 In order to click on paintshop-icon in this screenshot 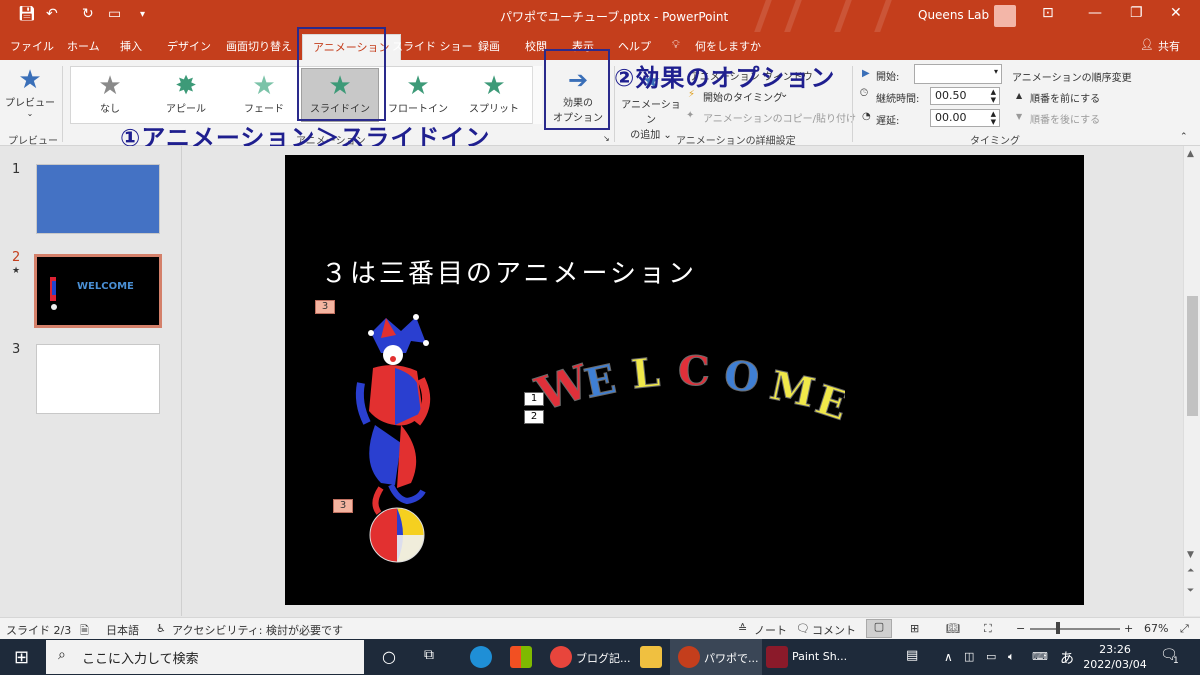, I will do `click(777, 657)`.